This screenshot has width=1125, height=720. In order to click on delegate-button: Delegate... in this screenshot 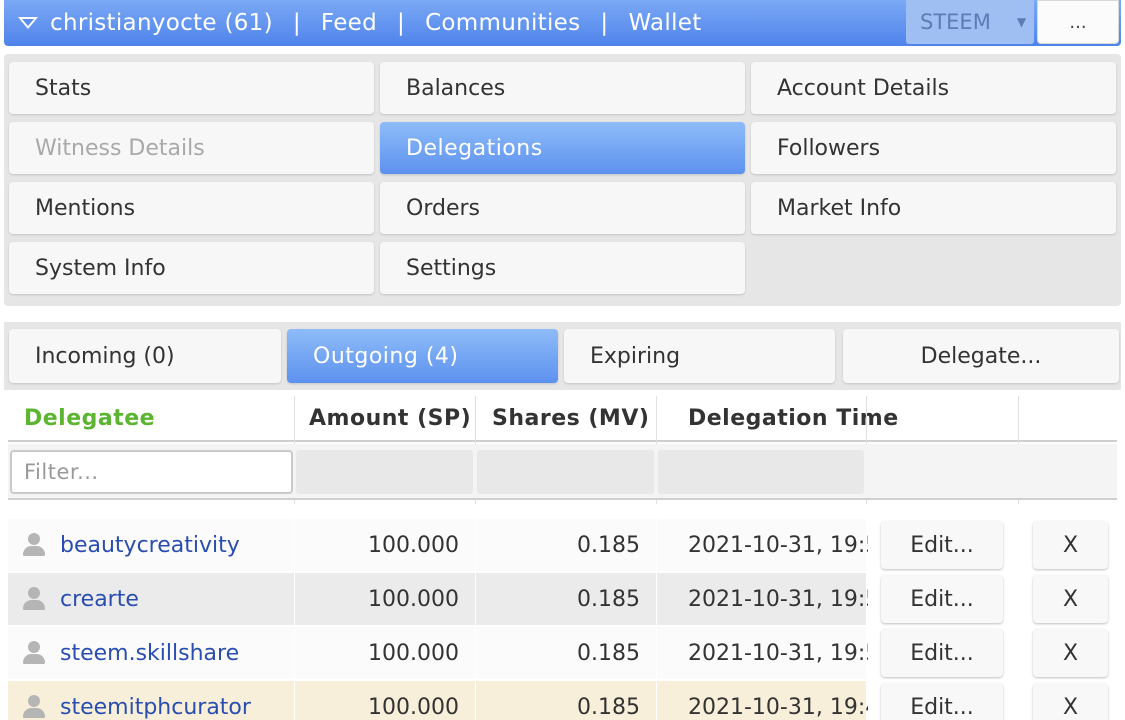, I will do `click(981, 356)`.